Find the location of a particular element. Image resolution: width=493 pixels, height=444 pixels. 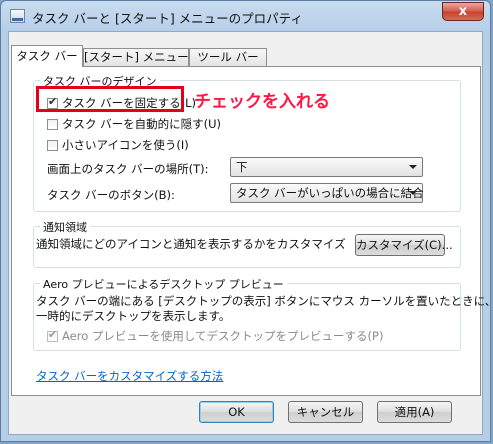

group-legend: 通知領域 is located at coordinates (65, 227).